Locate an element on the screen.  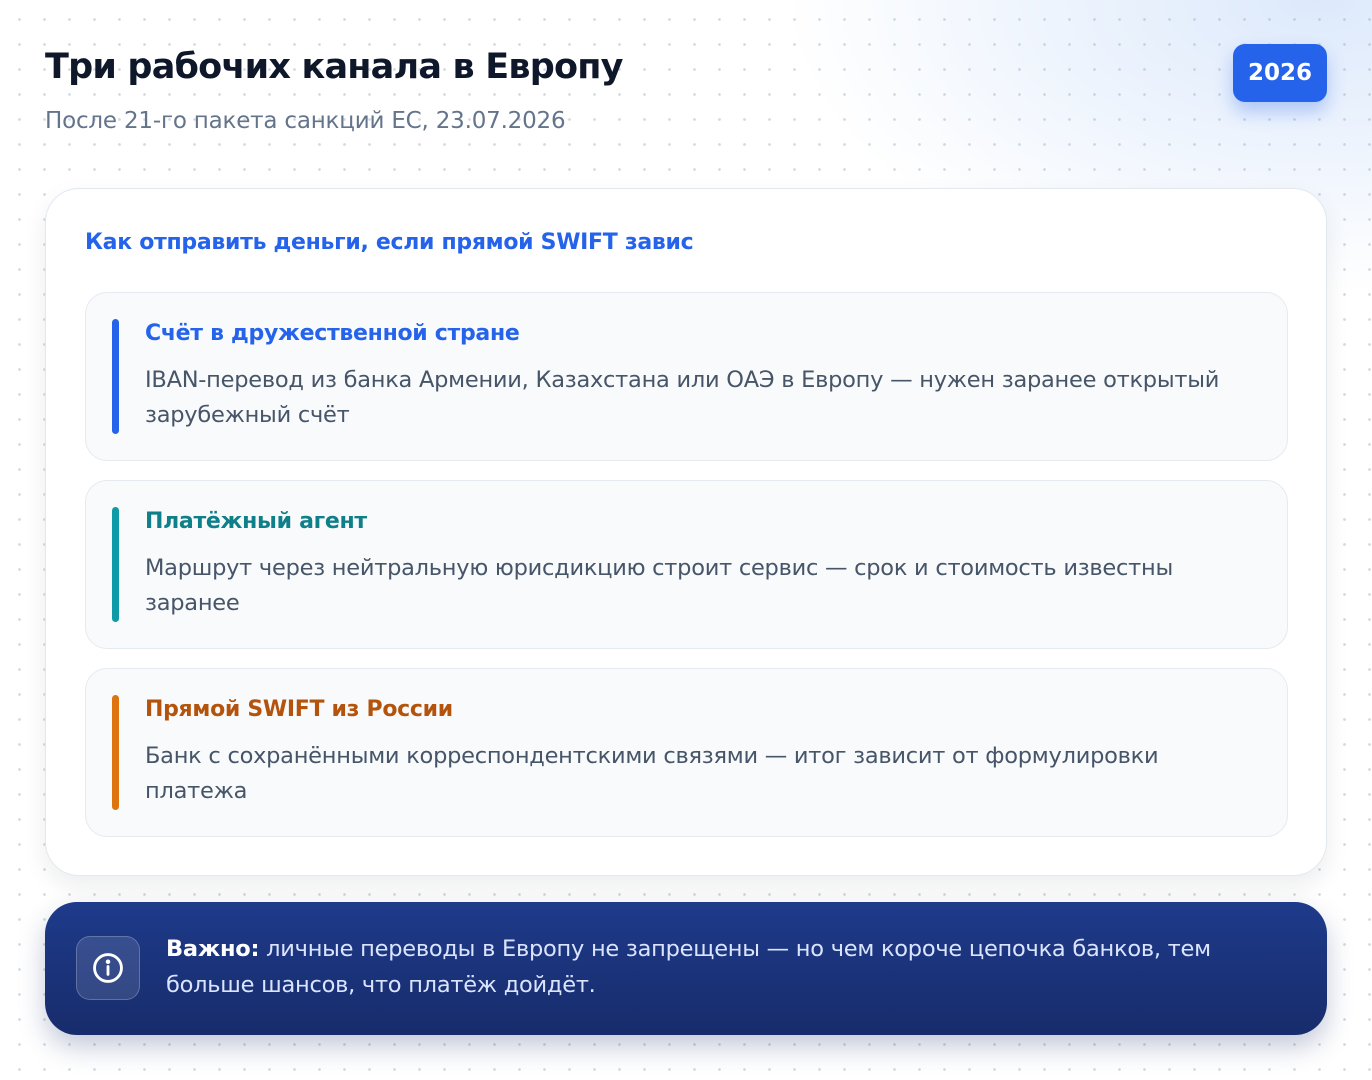
channel-title: Прямой SWIFT из России is located at coordinates (299, 709).